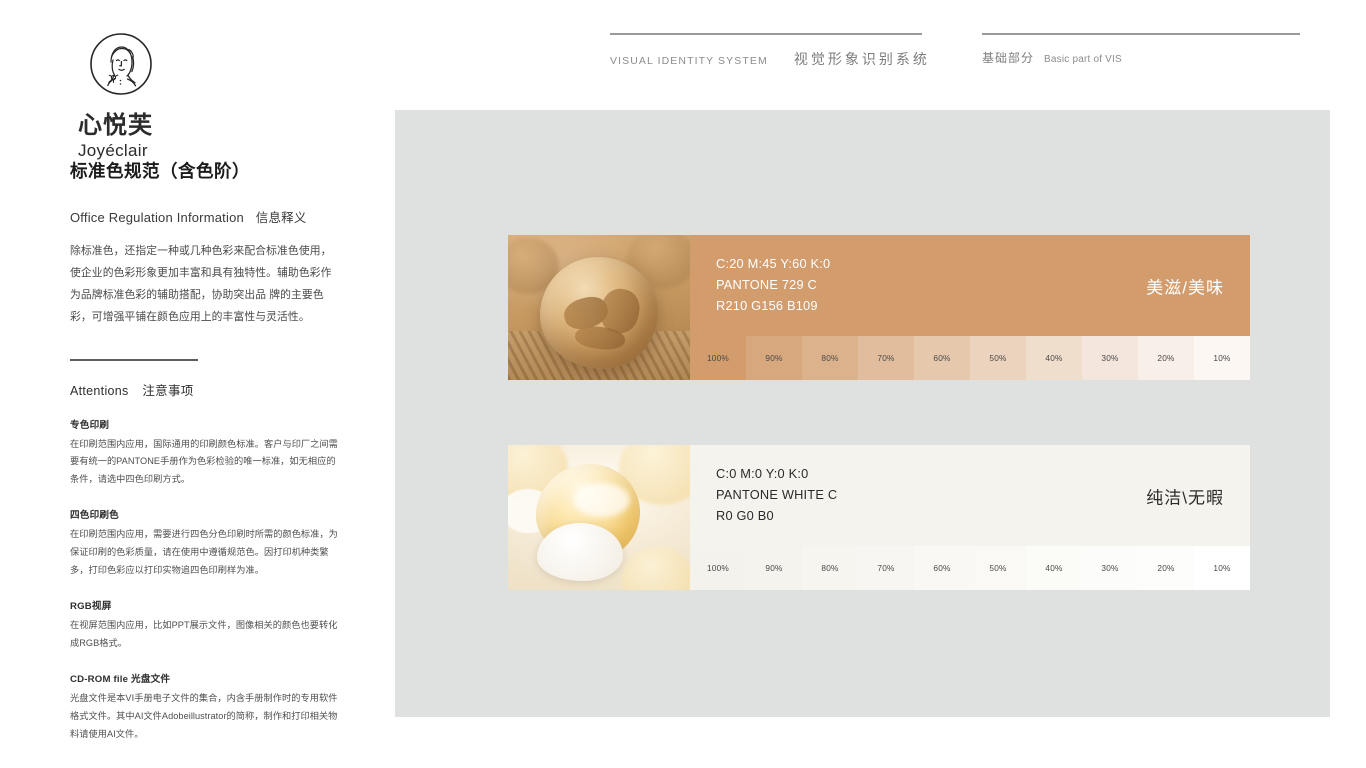 This screenshot has width=1366, height=768. What do you see at coordinates (134, 359) in the screenshot?
I see `sidebar-divider` at bounding box center [134, 359].